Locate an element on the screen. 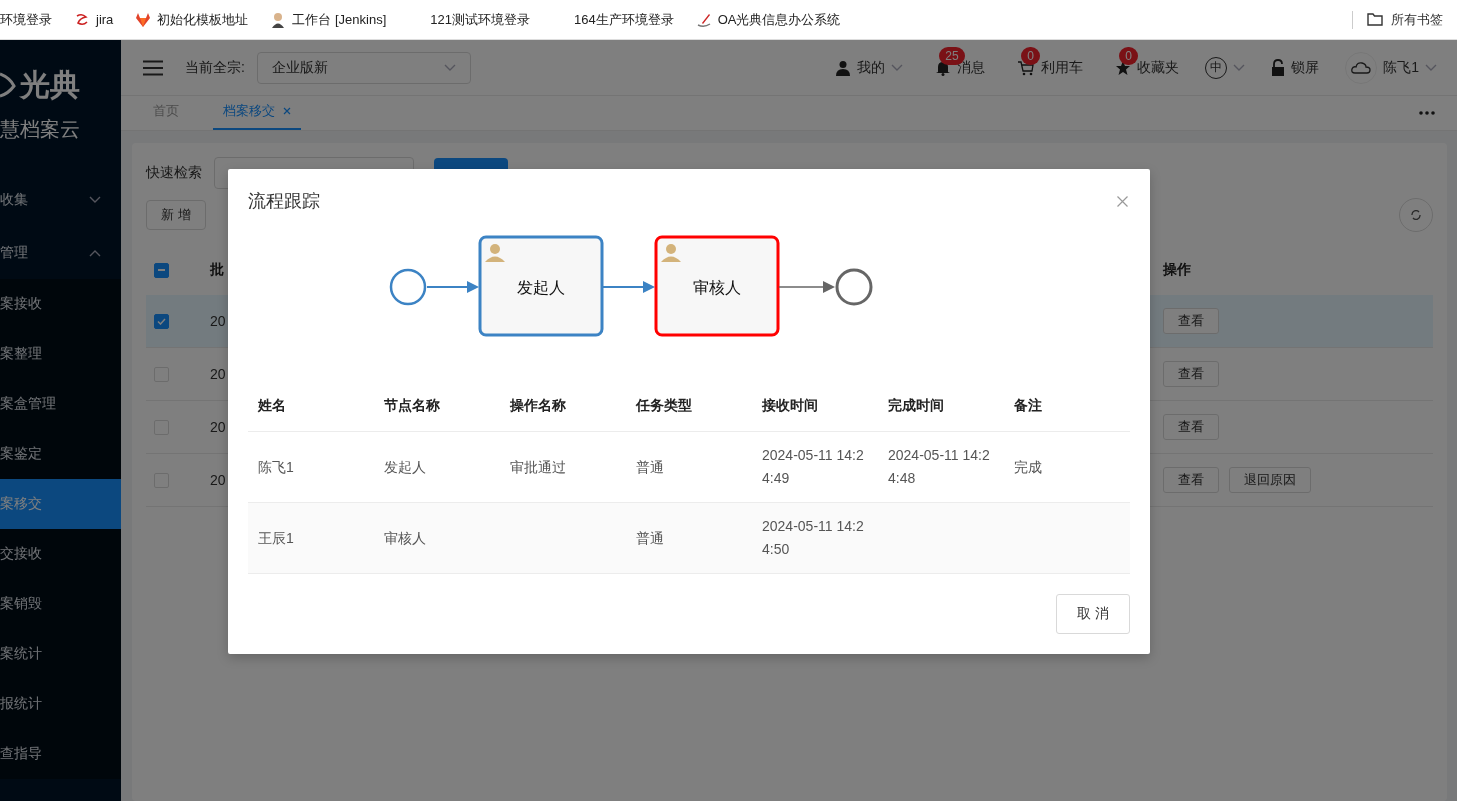 The width and height of the screenshot is (1457, 801). sidebar-item: 查指导 is located at coordinates (60, 754).